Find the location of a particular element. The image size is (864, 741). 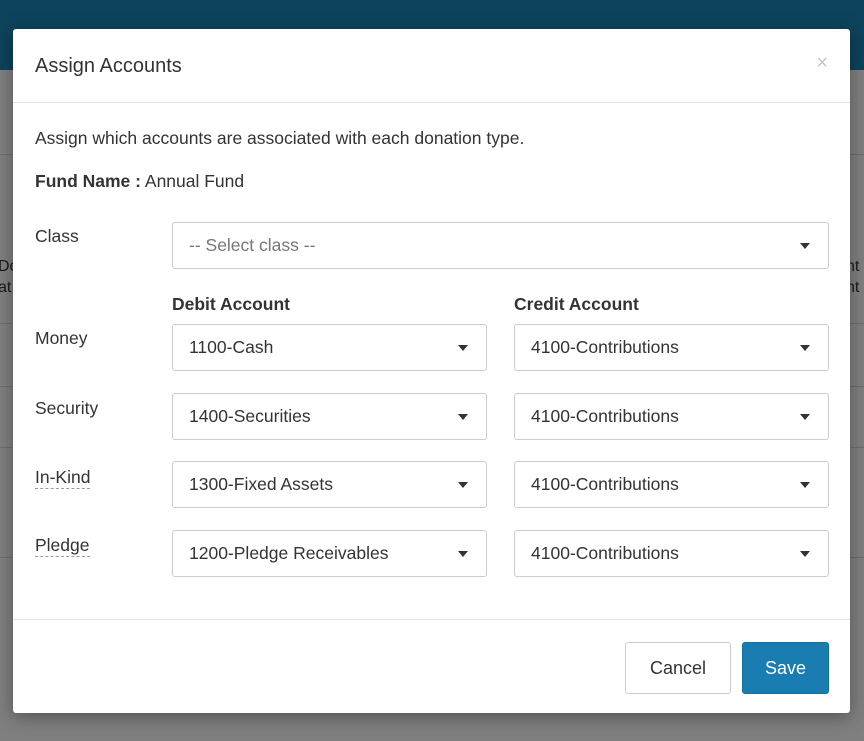

pledge-debit-value: 1200-Pledge Receivables is located at coordinates (289, 553).